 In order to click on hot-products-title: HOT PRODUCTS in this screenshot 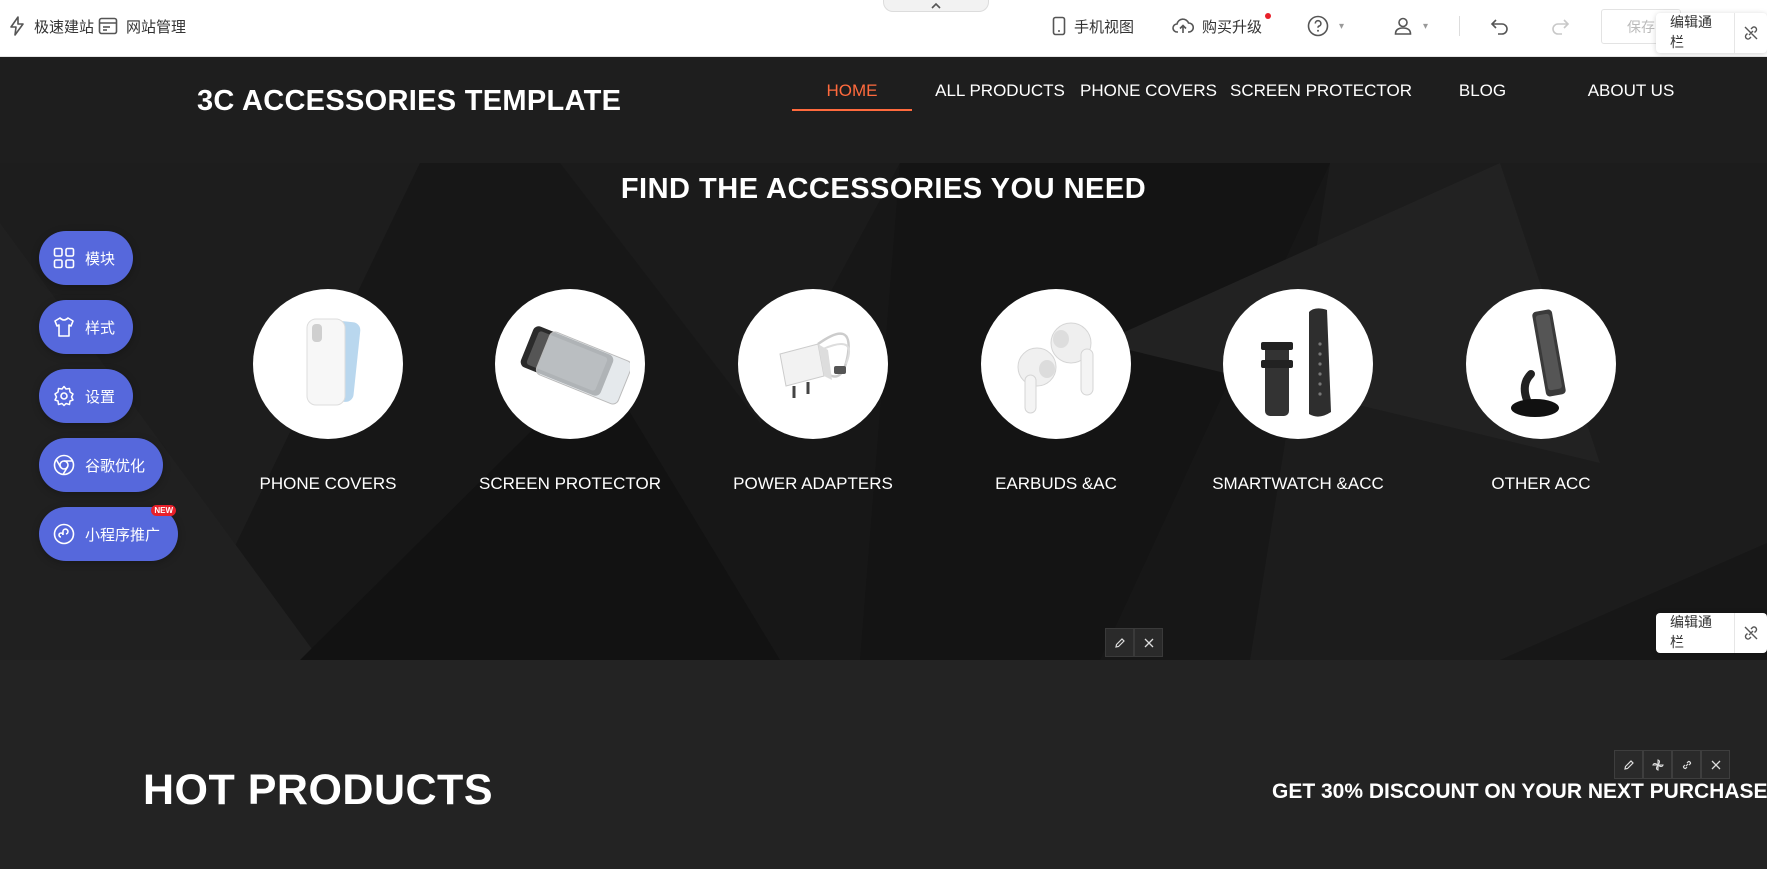, I will do `click(318, 790)`.